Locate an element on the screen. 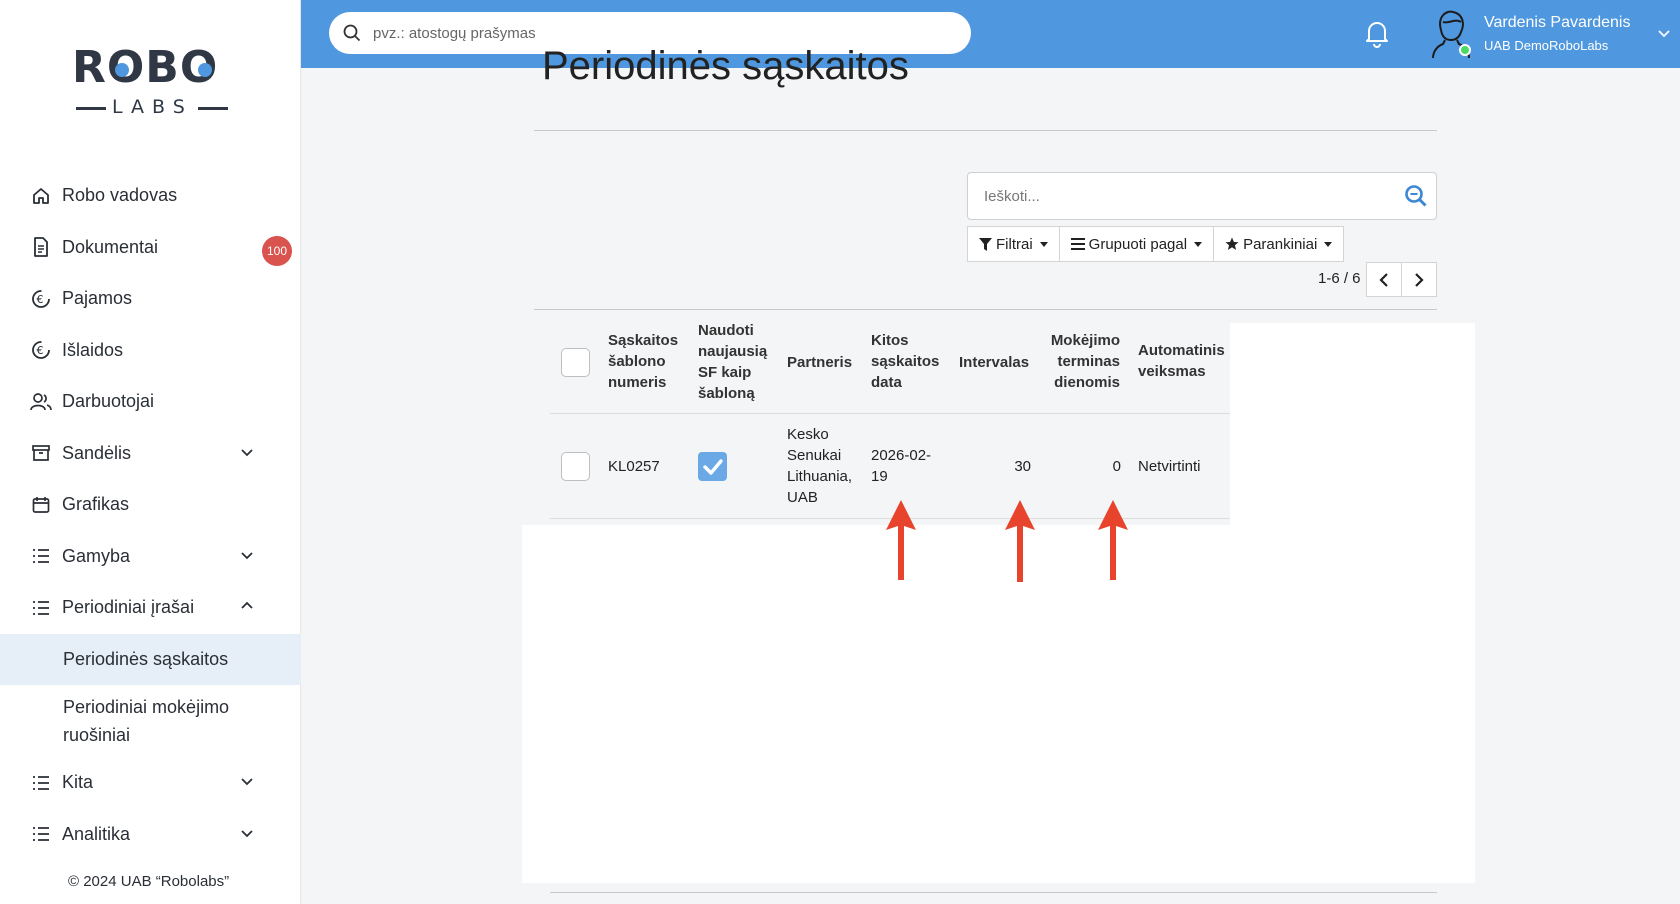 The width and height of the screenshot is (1680, 904). home-icon is located at coordinates (41, 196).